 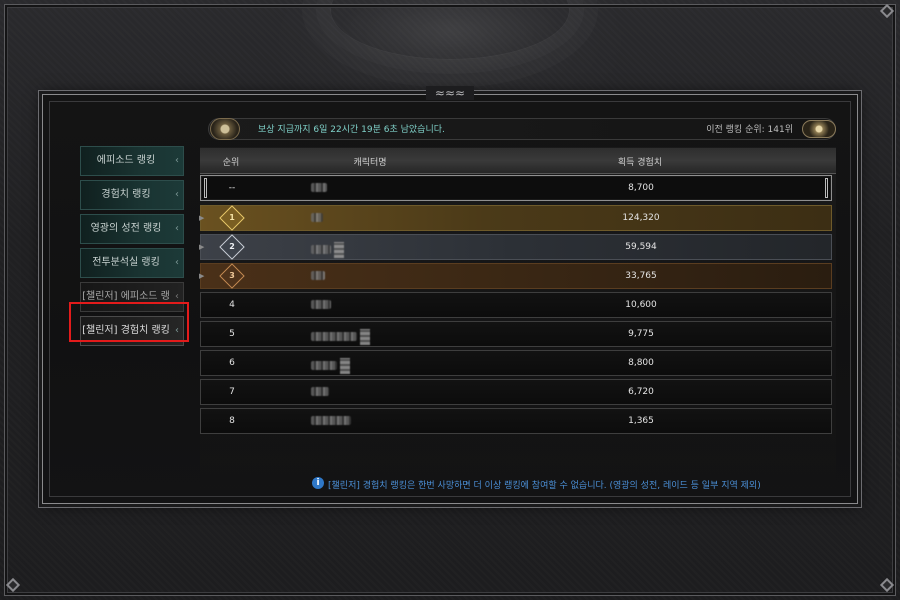 I want to click on table-row: ▶ 3 33,765, so click(x=515, y=276).